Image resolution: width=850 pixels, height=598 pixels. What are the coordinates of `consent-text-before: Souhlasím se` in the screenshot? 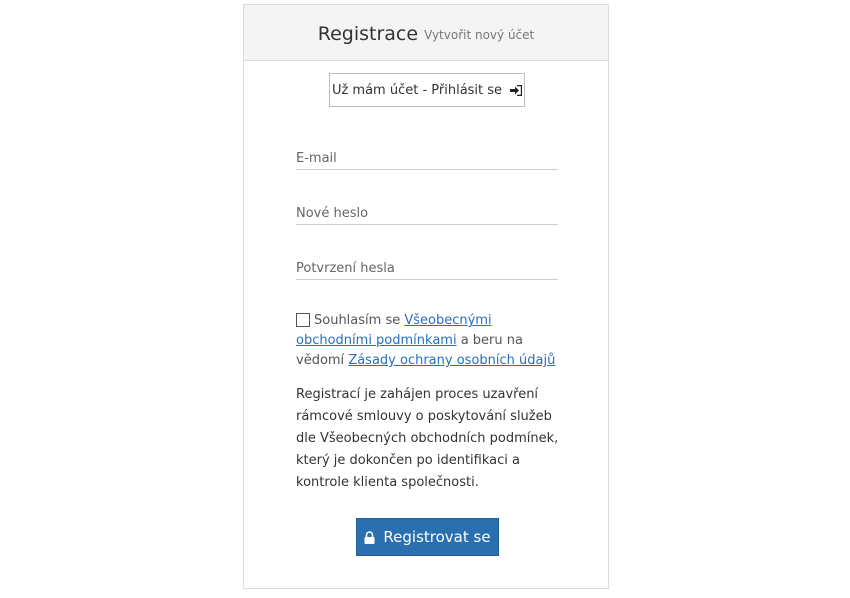 It's located at (359, 320).